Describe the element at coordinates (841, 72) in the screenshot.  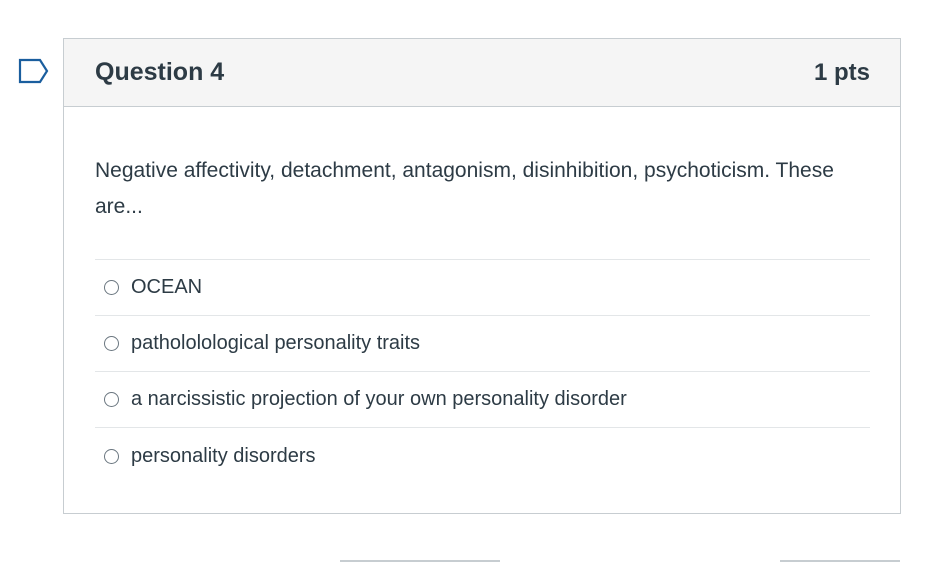
I see `question-points: 1 pts` at that location.